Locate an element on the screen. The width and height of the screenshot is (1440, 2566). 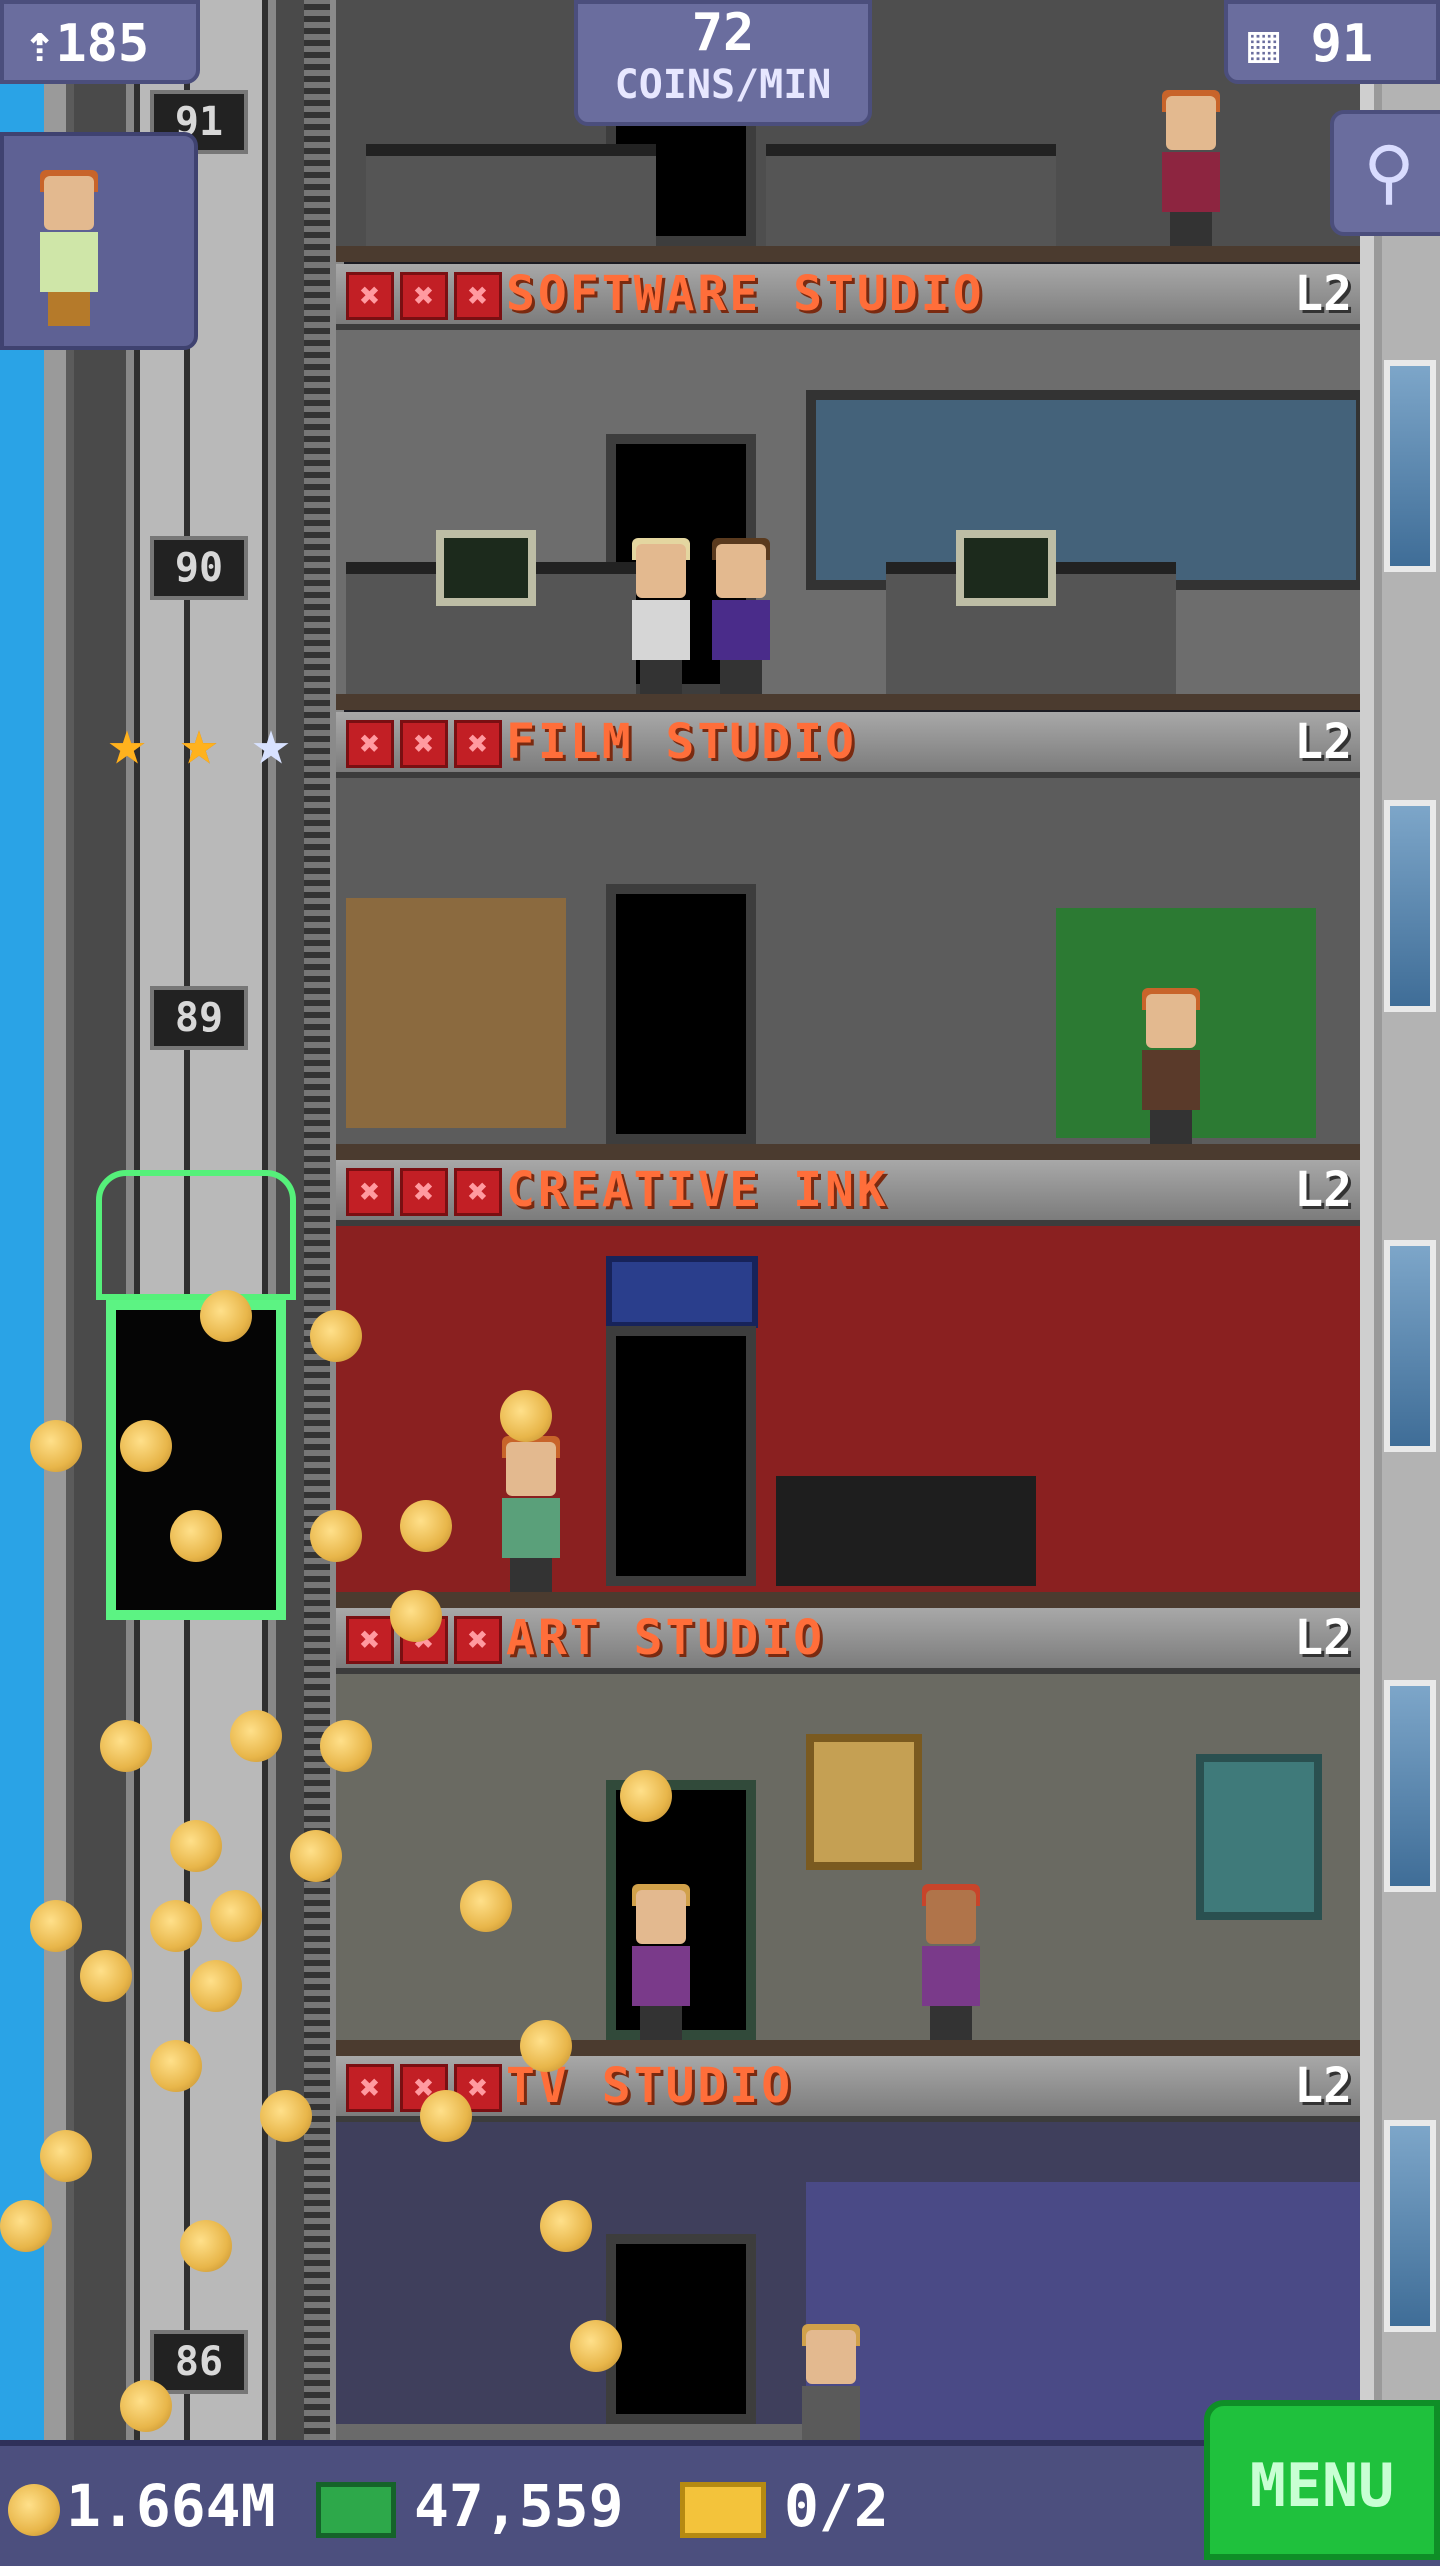
room-art-studio is located at coordinates (848, 1865).